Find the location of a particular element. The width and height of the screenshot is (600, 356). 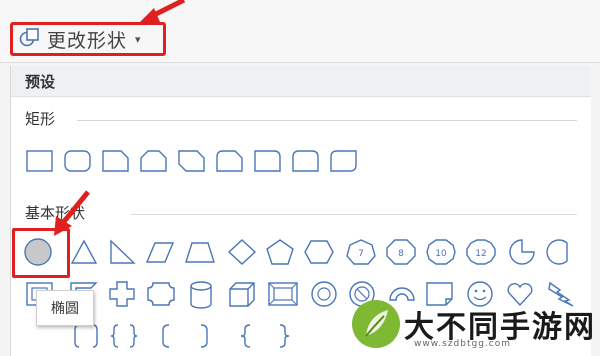

bevel-icon is located at coordinates (283, 294).